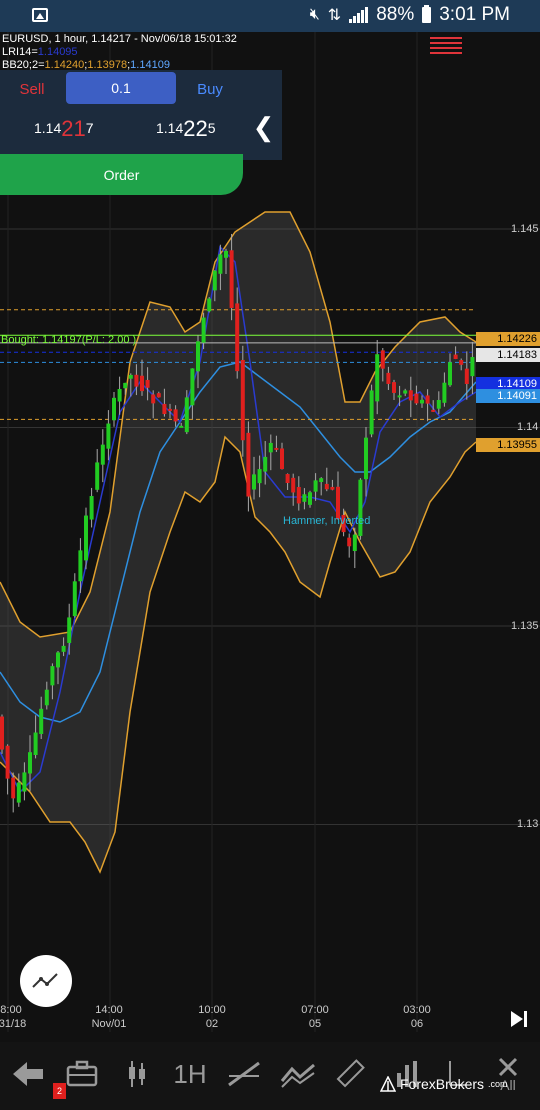 This screenshot has width=540, height=1110. Describe the element at coordinates (417, 1017) in the screenshot. I see `time-axis-label: 03:00 06` at that location.